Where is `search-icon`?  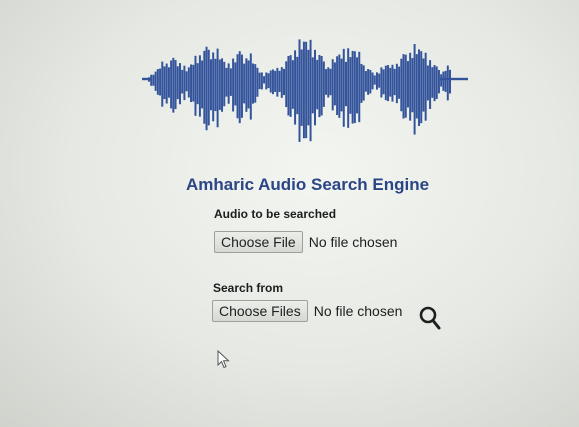 search-icon is located at coordinates (430, 318).